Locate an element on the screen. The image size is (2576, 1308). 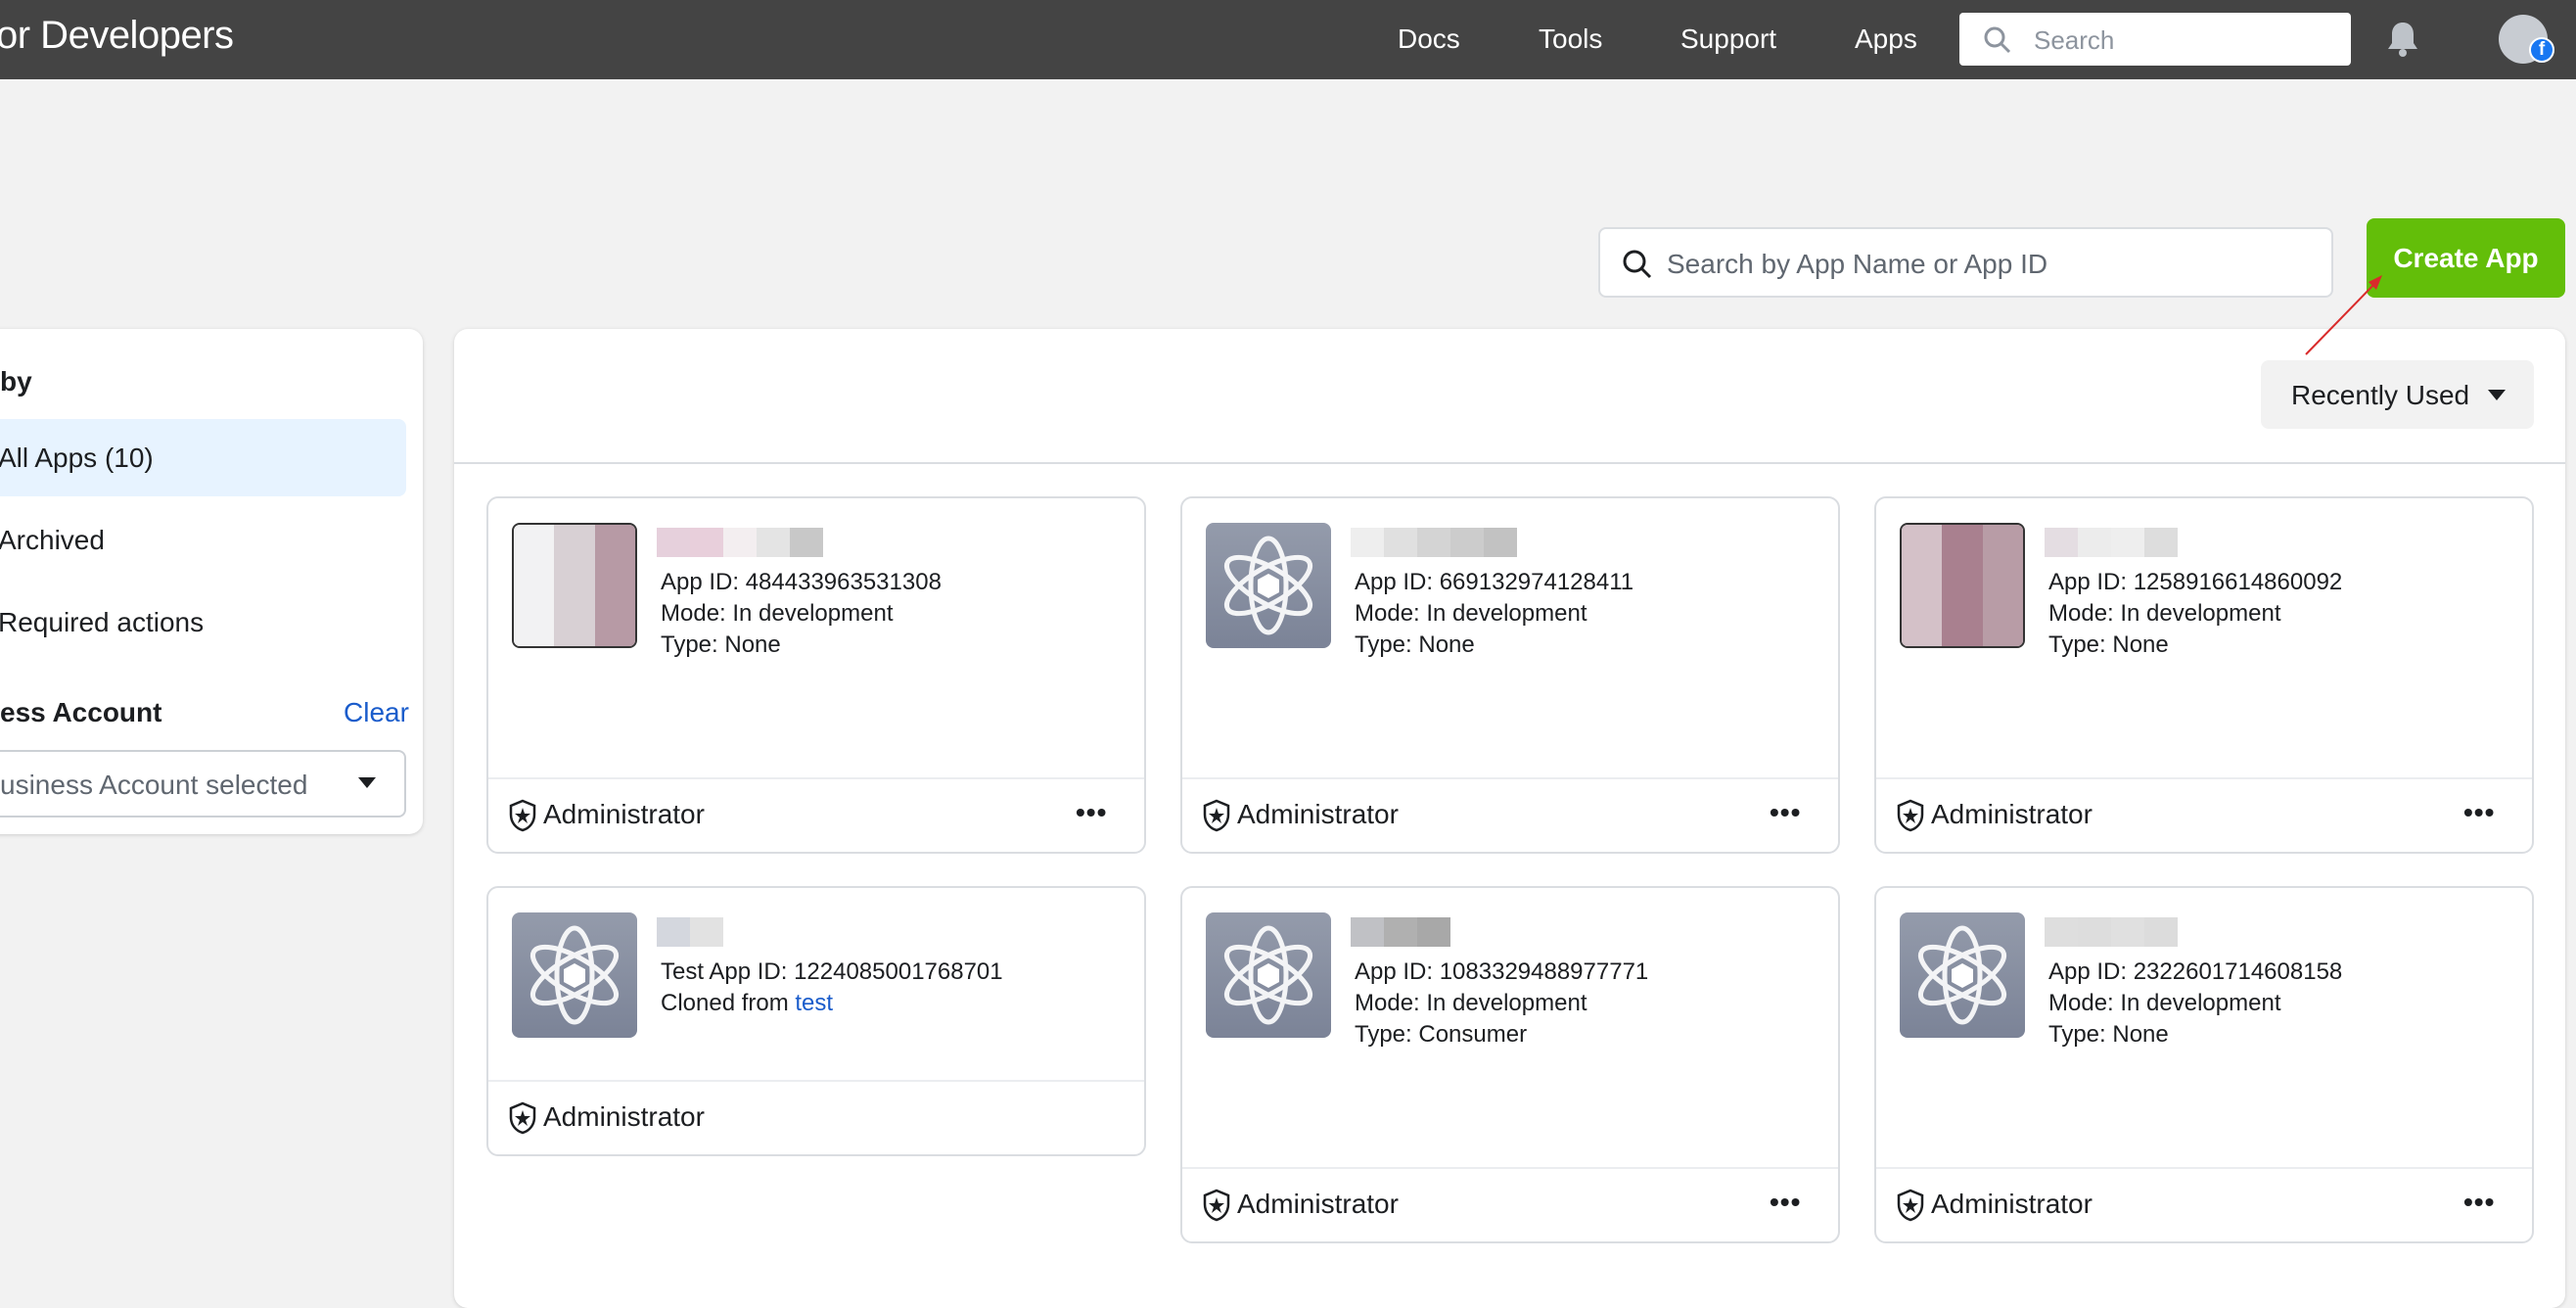
app-search-input: Search by App Name or App ID is located at coordinates (1966, 262).